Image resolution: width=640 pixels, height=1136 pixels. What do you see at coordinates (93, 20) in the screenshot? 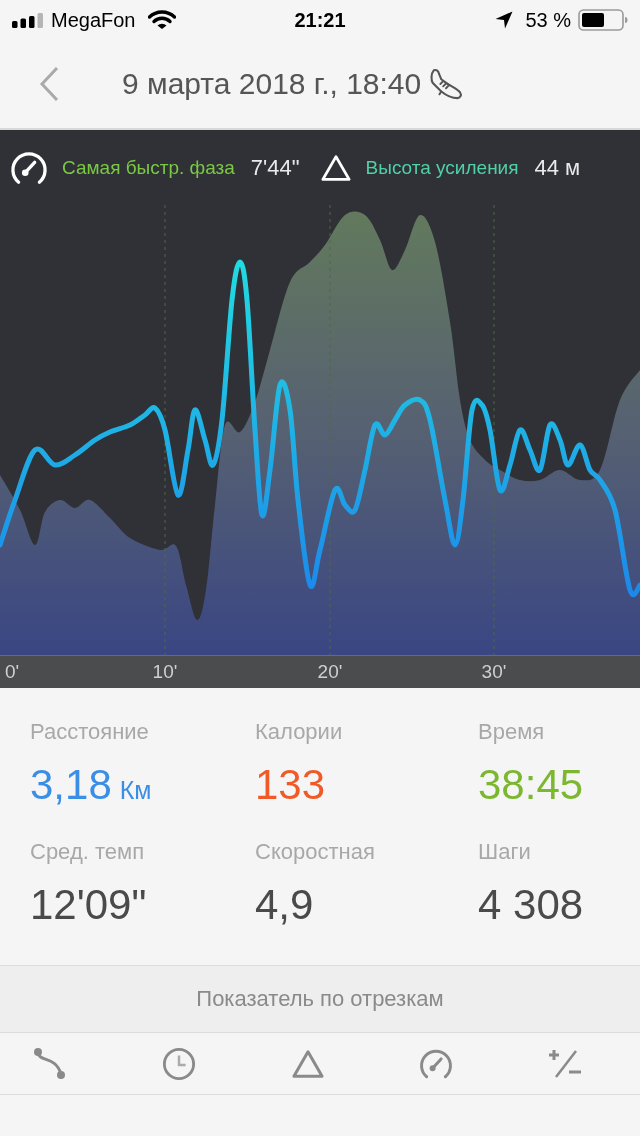
I see `carrier-name: MegaFon` at bounding box center [93, 20].